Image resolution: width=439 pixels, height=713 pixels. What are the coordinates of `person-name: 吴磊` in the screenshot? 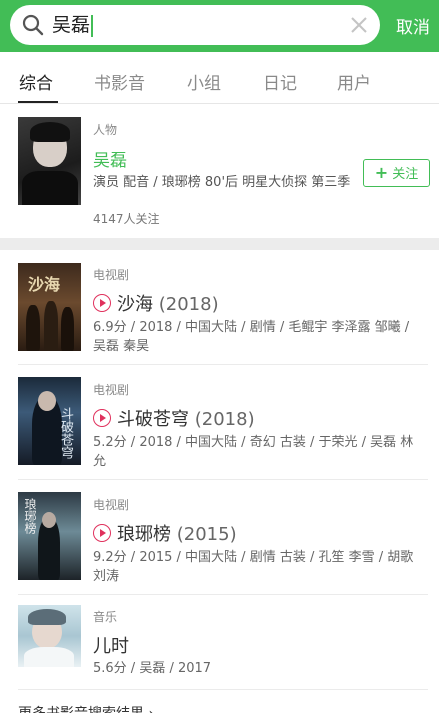 It's located at (110, 158).